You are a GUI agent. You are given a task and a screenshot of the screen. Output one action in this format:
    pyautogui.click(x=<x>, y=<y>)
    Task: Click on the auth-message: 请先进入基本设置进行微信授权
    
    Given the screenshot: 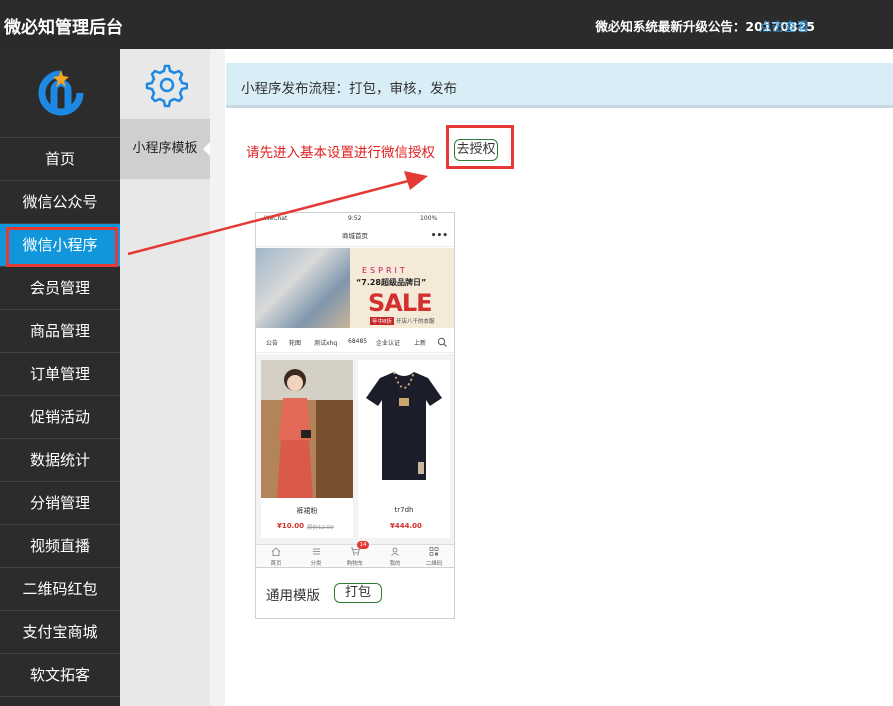 What is the action you would take?
    pyautogui.click(x=340, y=153)
    